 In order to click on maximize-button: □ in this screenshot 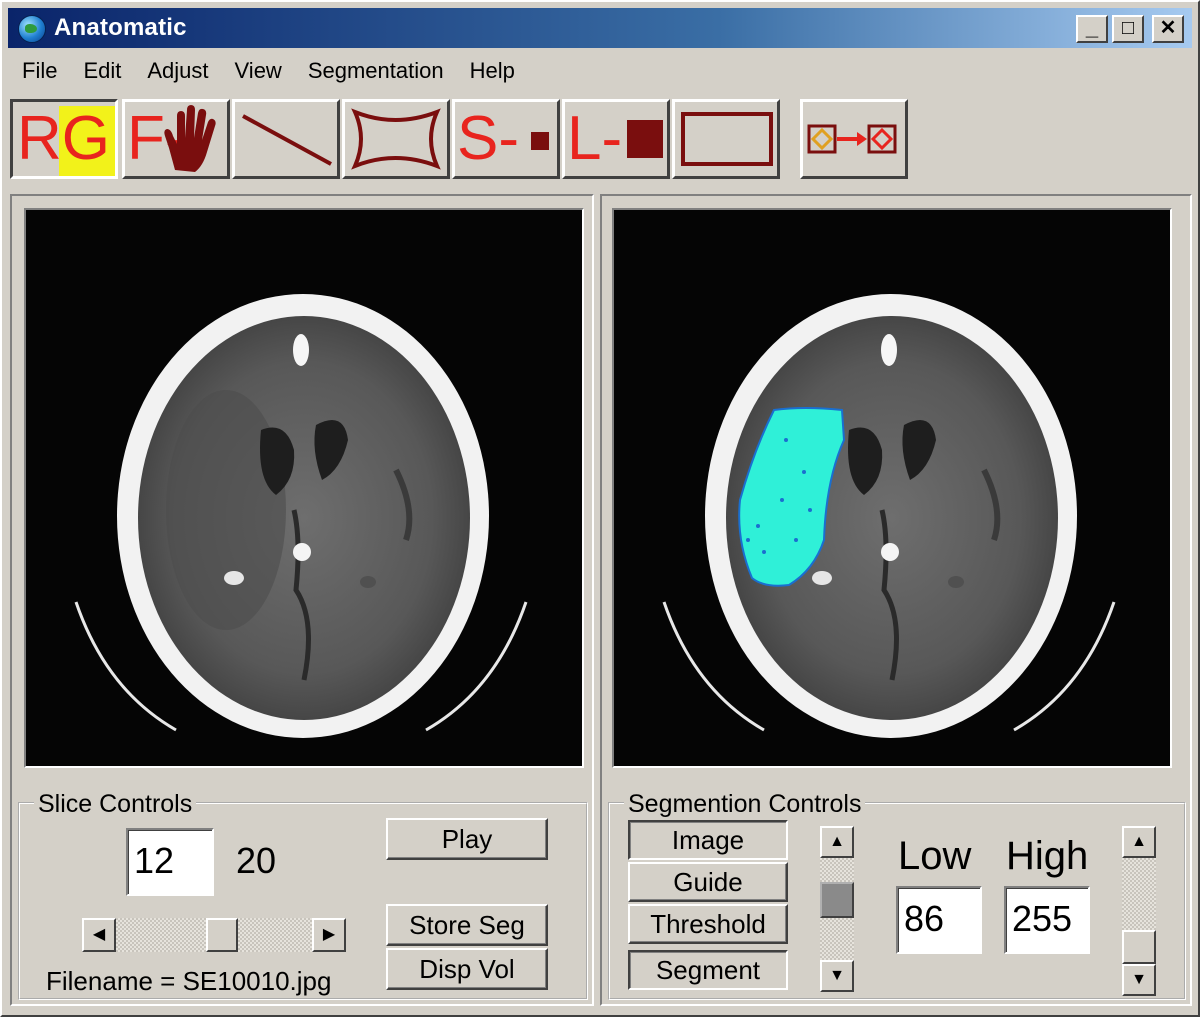, I will do `click(1128, 29)`.